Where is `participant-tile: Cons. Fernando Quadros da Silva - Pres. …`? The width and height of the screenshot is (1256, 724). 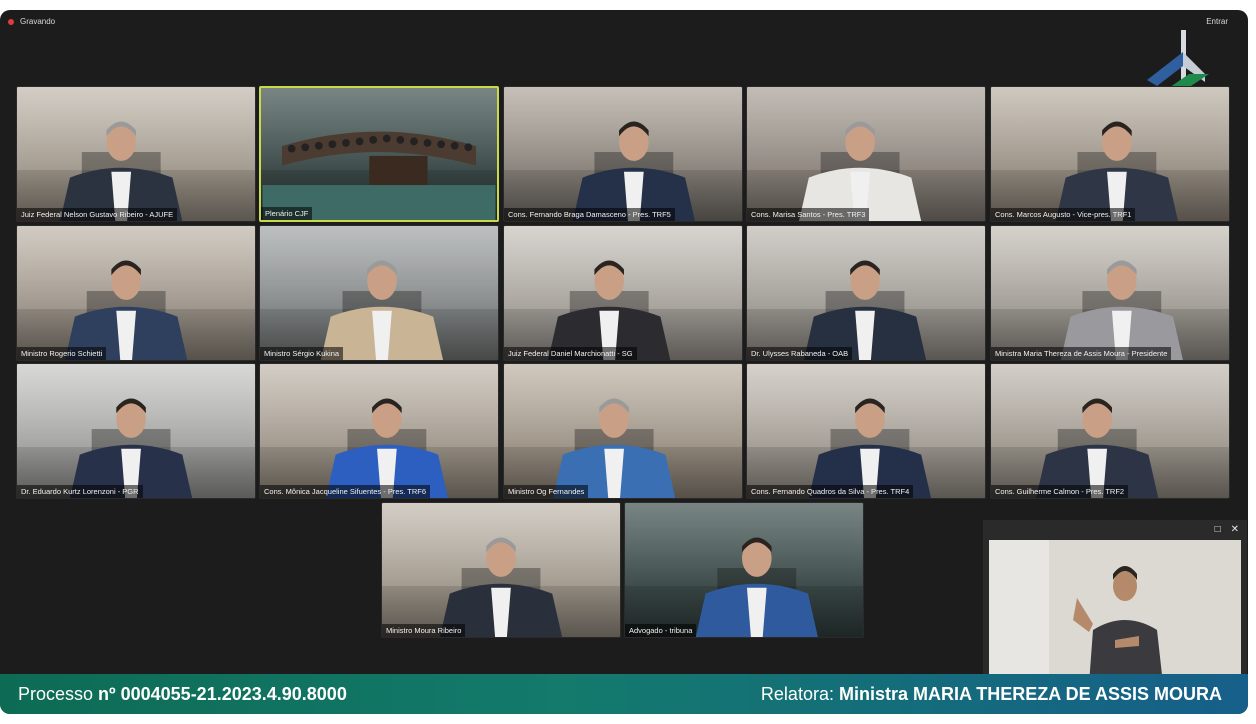
participant-tile: Cons. Fernando Quadros da Silva - Pres. … is located at coordinates (866, 431).